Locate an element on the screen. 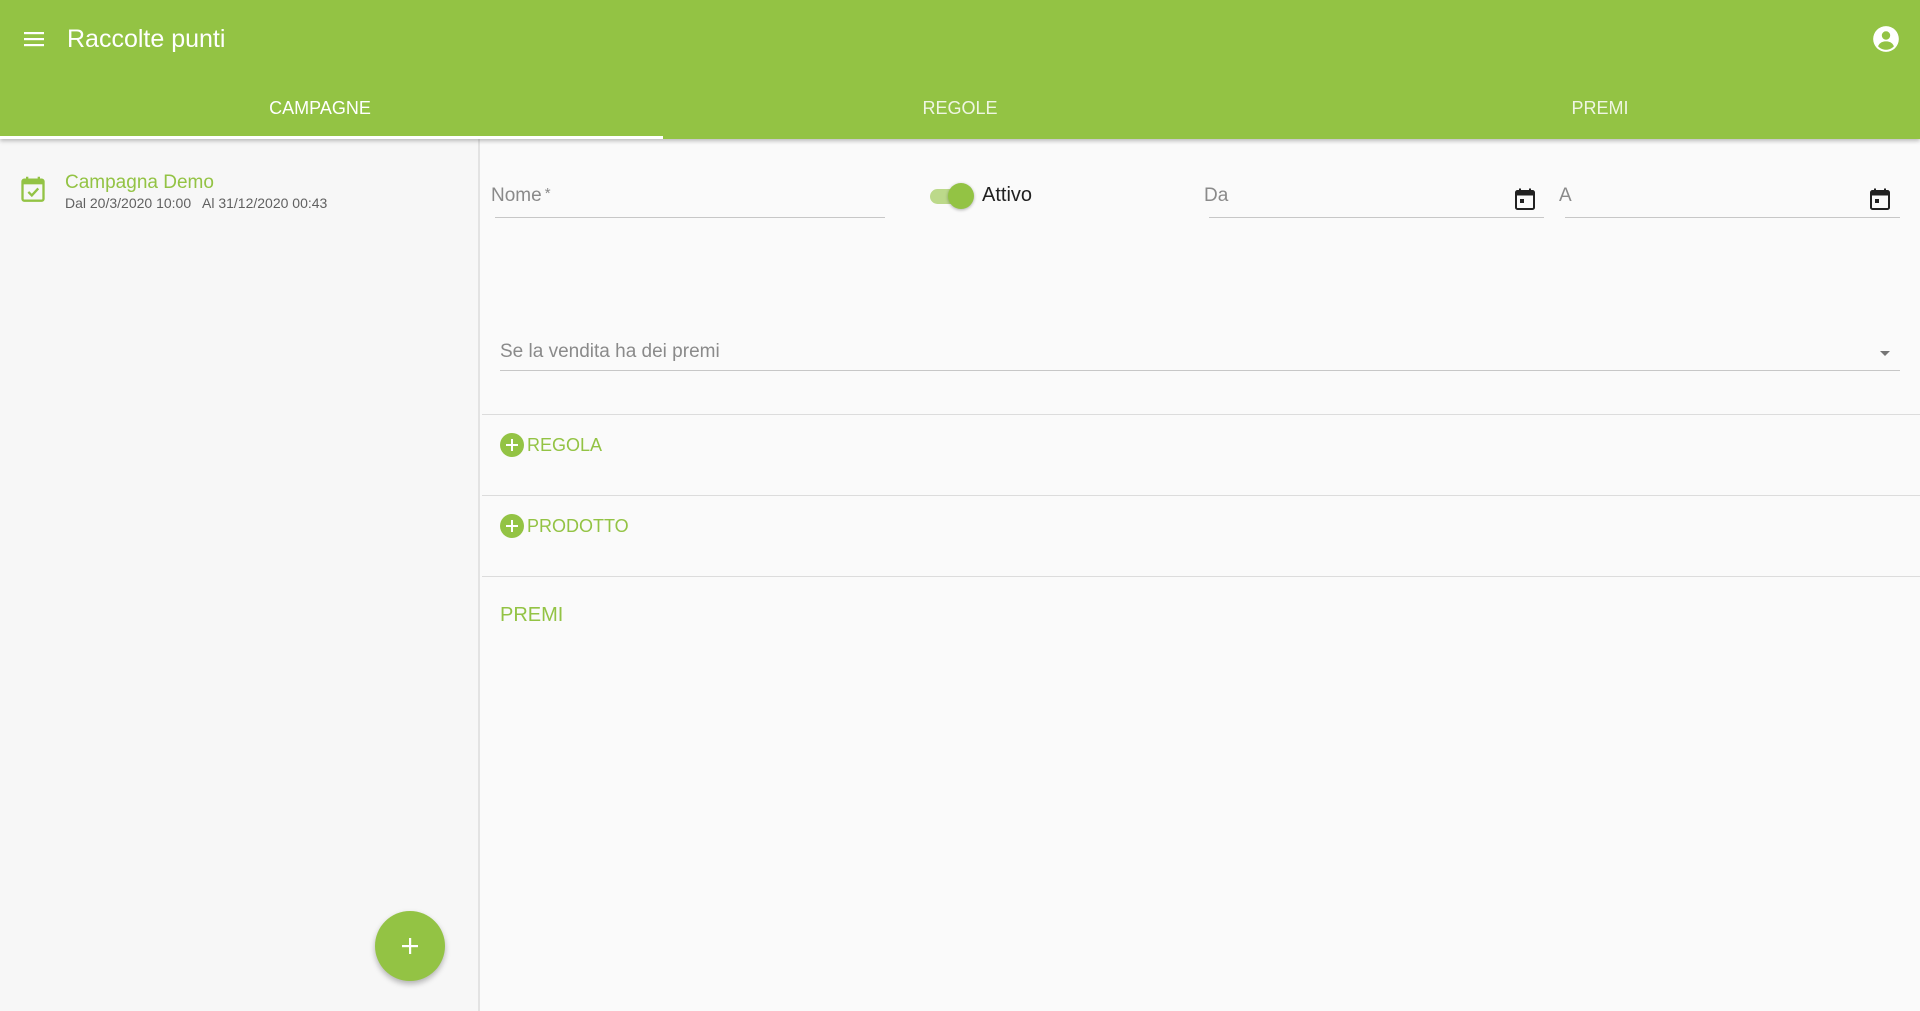 This screenshot has width=1920, height=1011. premi-select-label: Se la vendita ha dei premi is located at coordinates (610, 351).